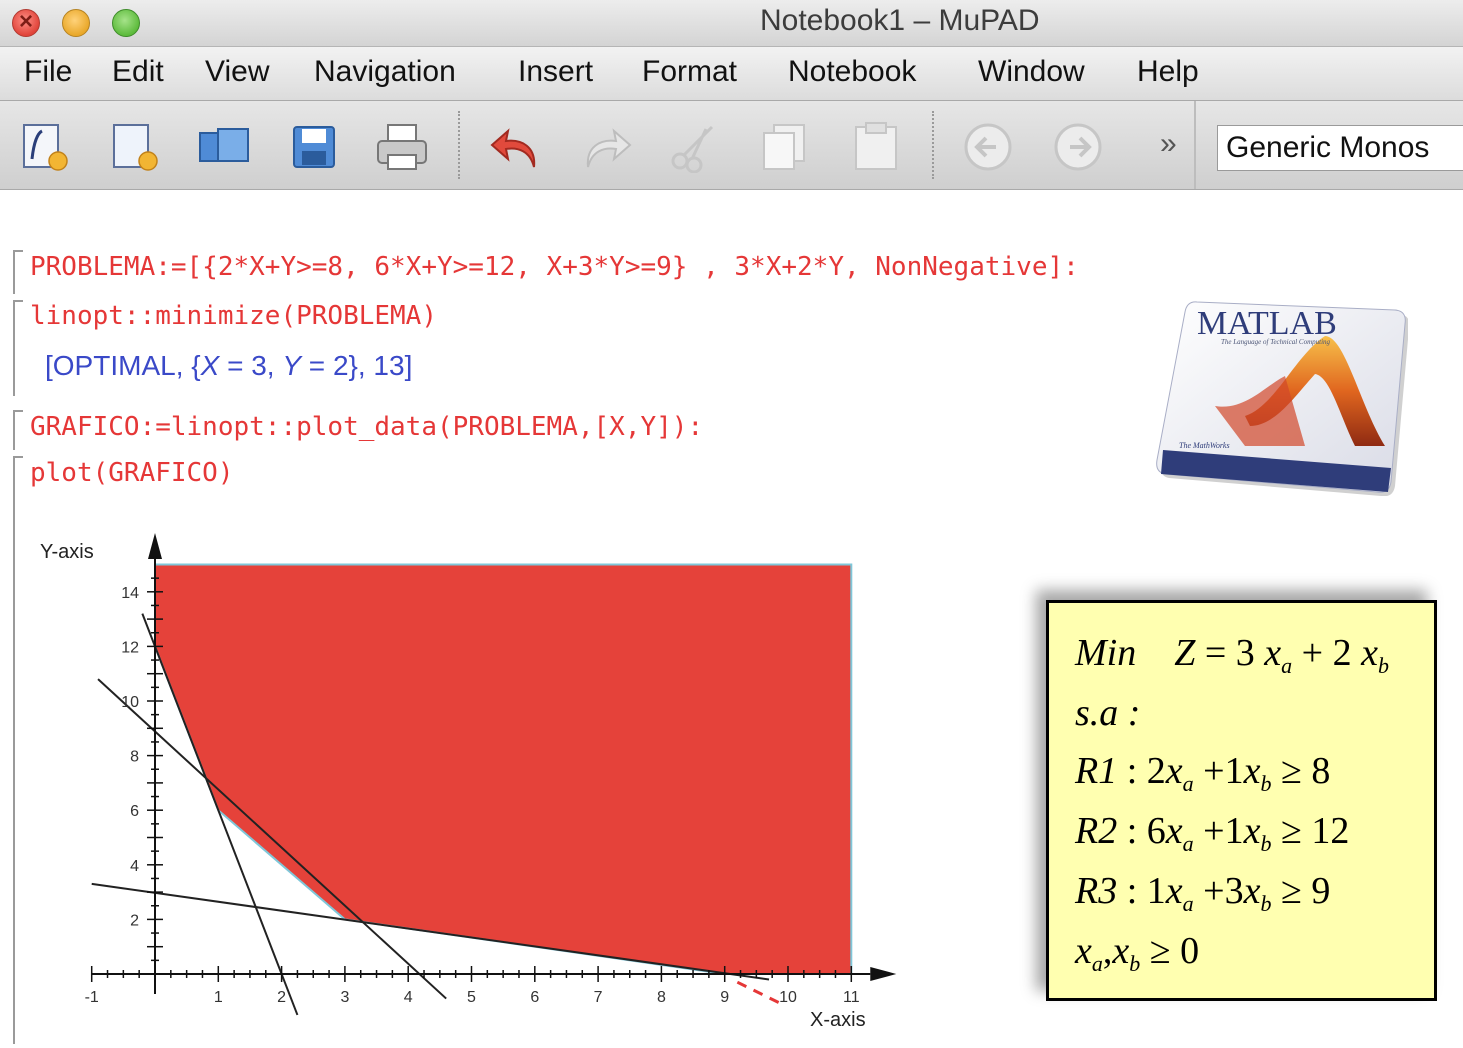  Describe the element at coordinates (1107, 951) in the screenshot. I see `nonneg-comma: ,` at that location.